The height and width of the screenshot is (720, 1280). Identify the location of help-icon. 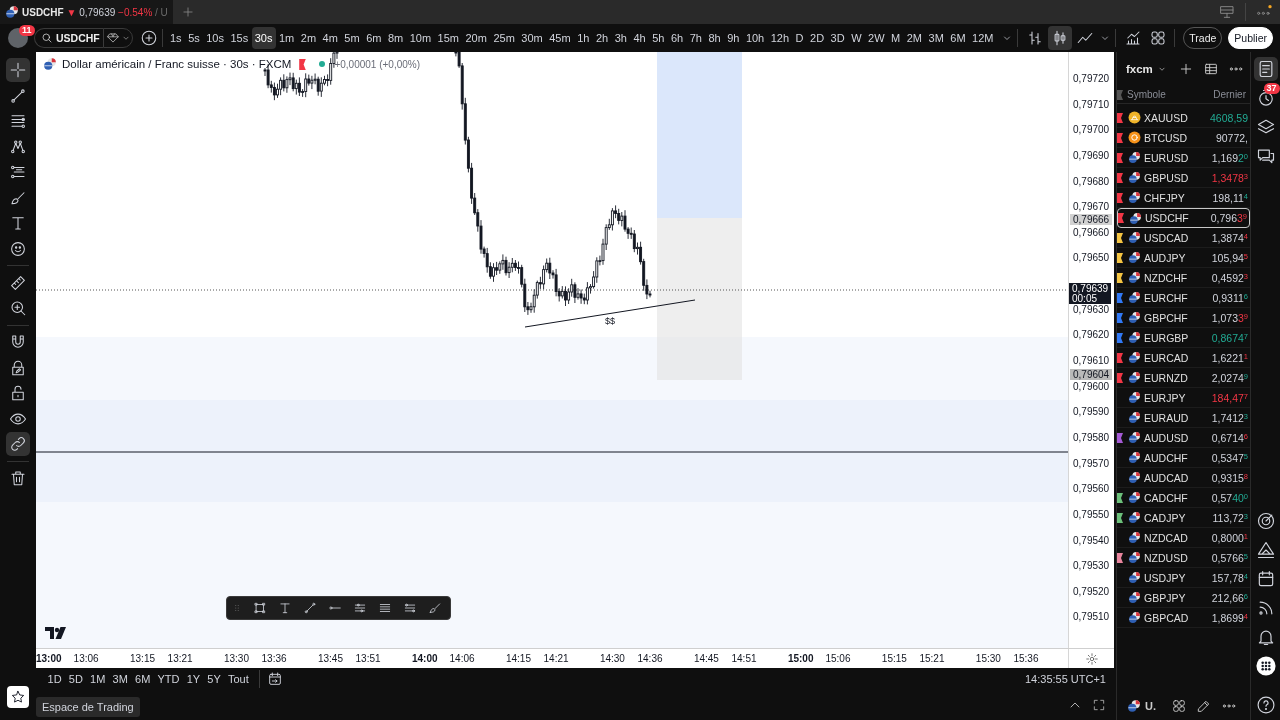
(1265, 705).